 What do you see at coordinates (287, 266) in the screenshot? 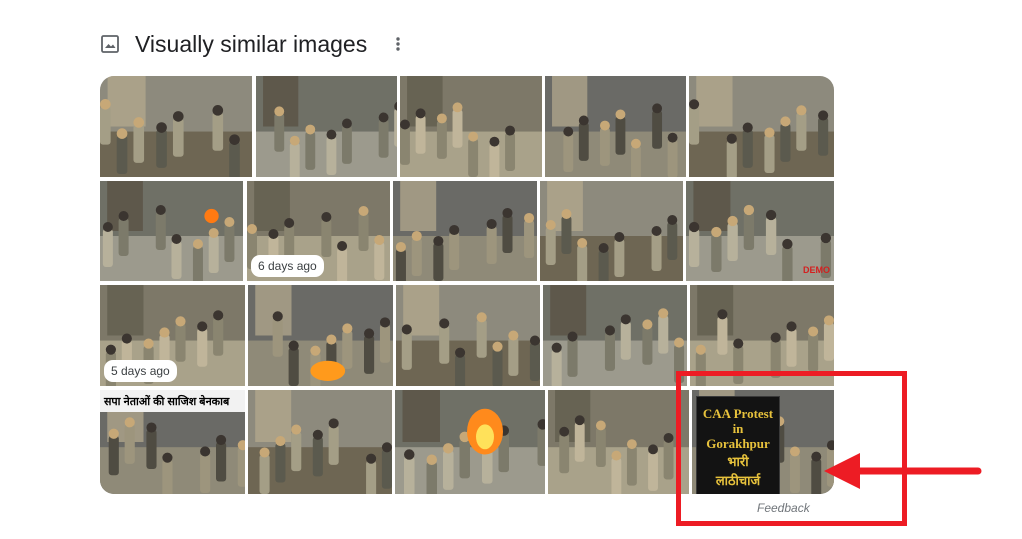
I see `time-badge: 6 days ago` at bounding box center [287, 266].